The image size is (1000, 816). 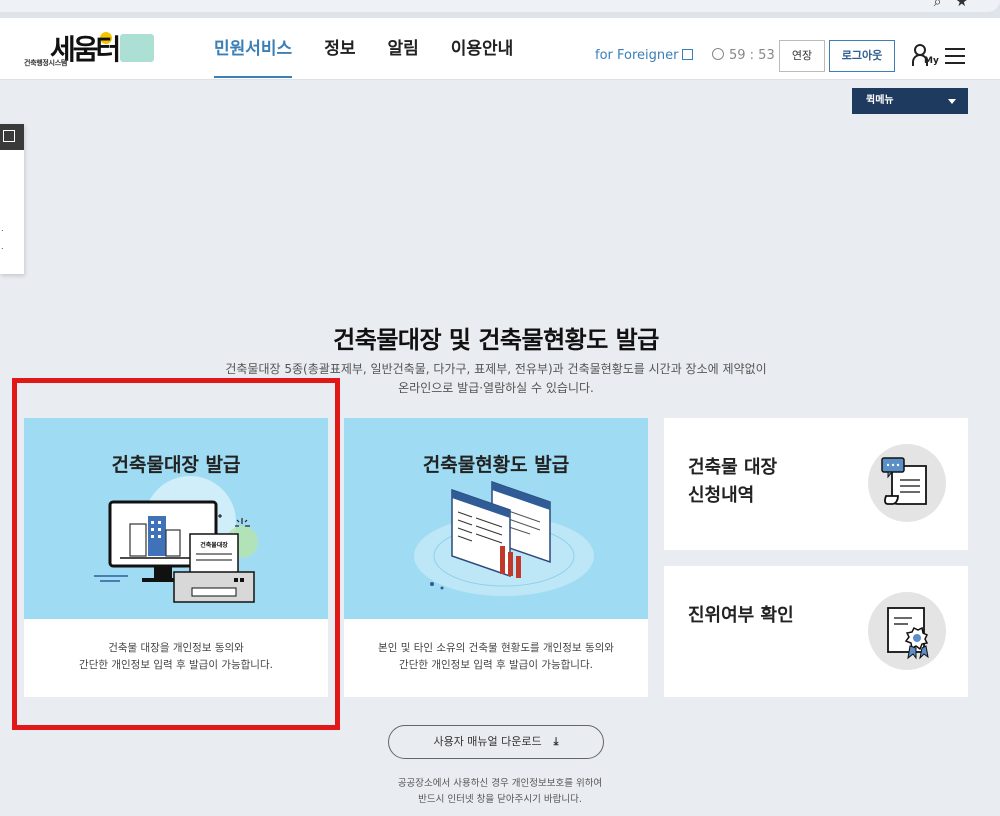 I want to click on for-foreigner-link: for Foreigner, so click(x=644, y=55).